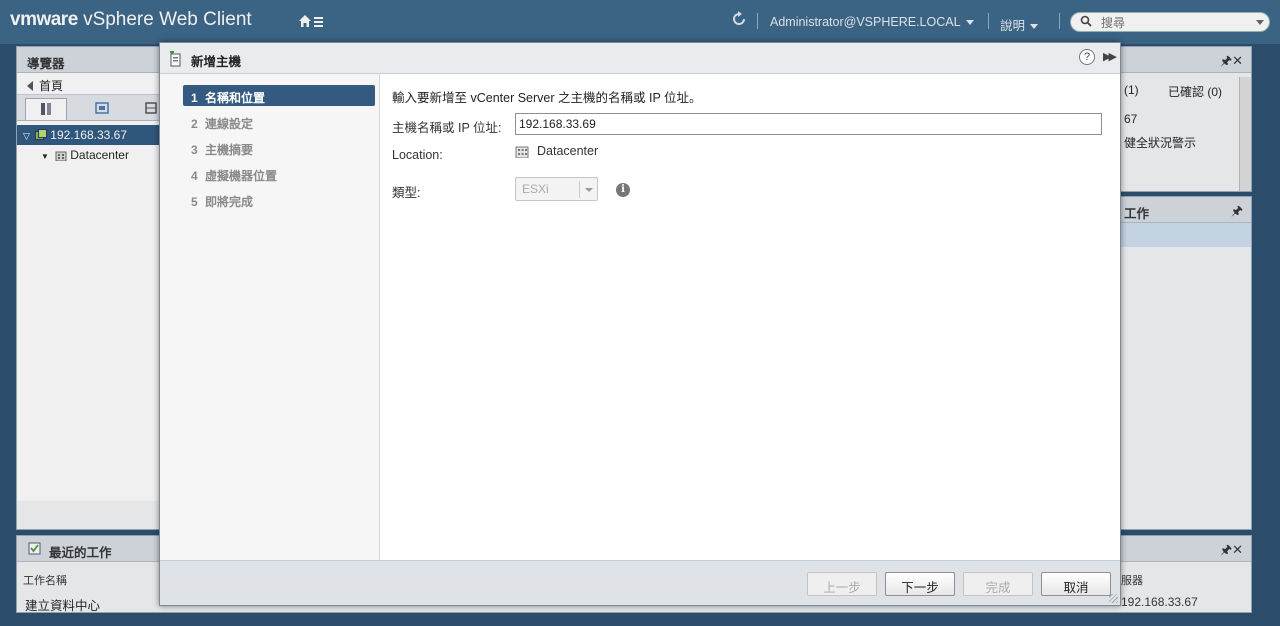  I want to click on intro-text: 輸入要新增至 vCenter Server 之主機的名稱或 IP 位址。, so click(547, 98).